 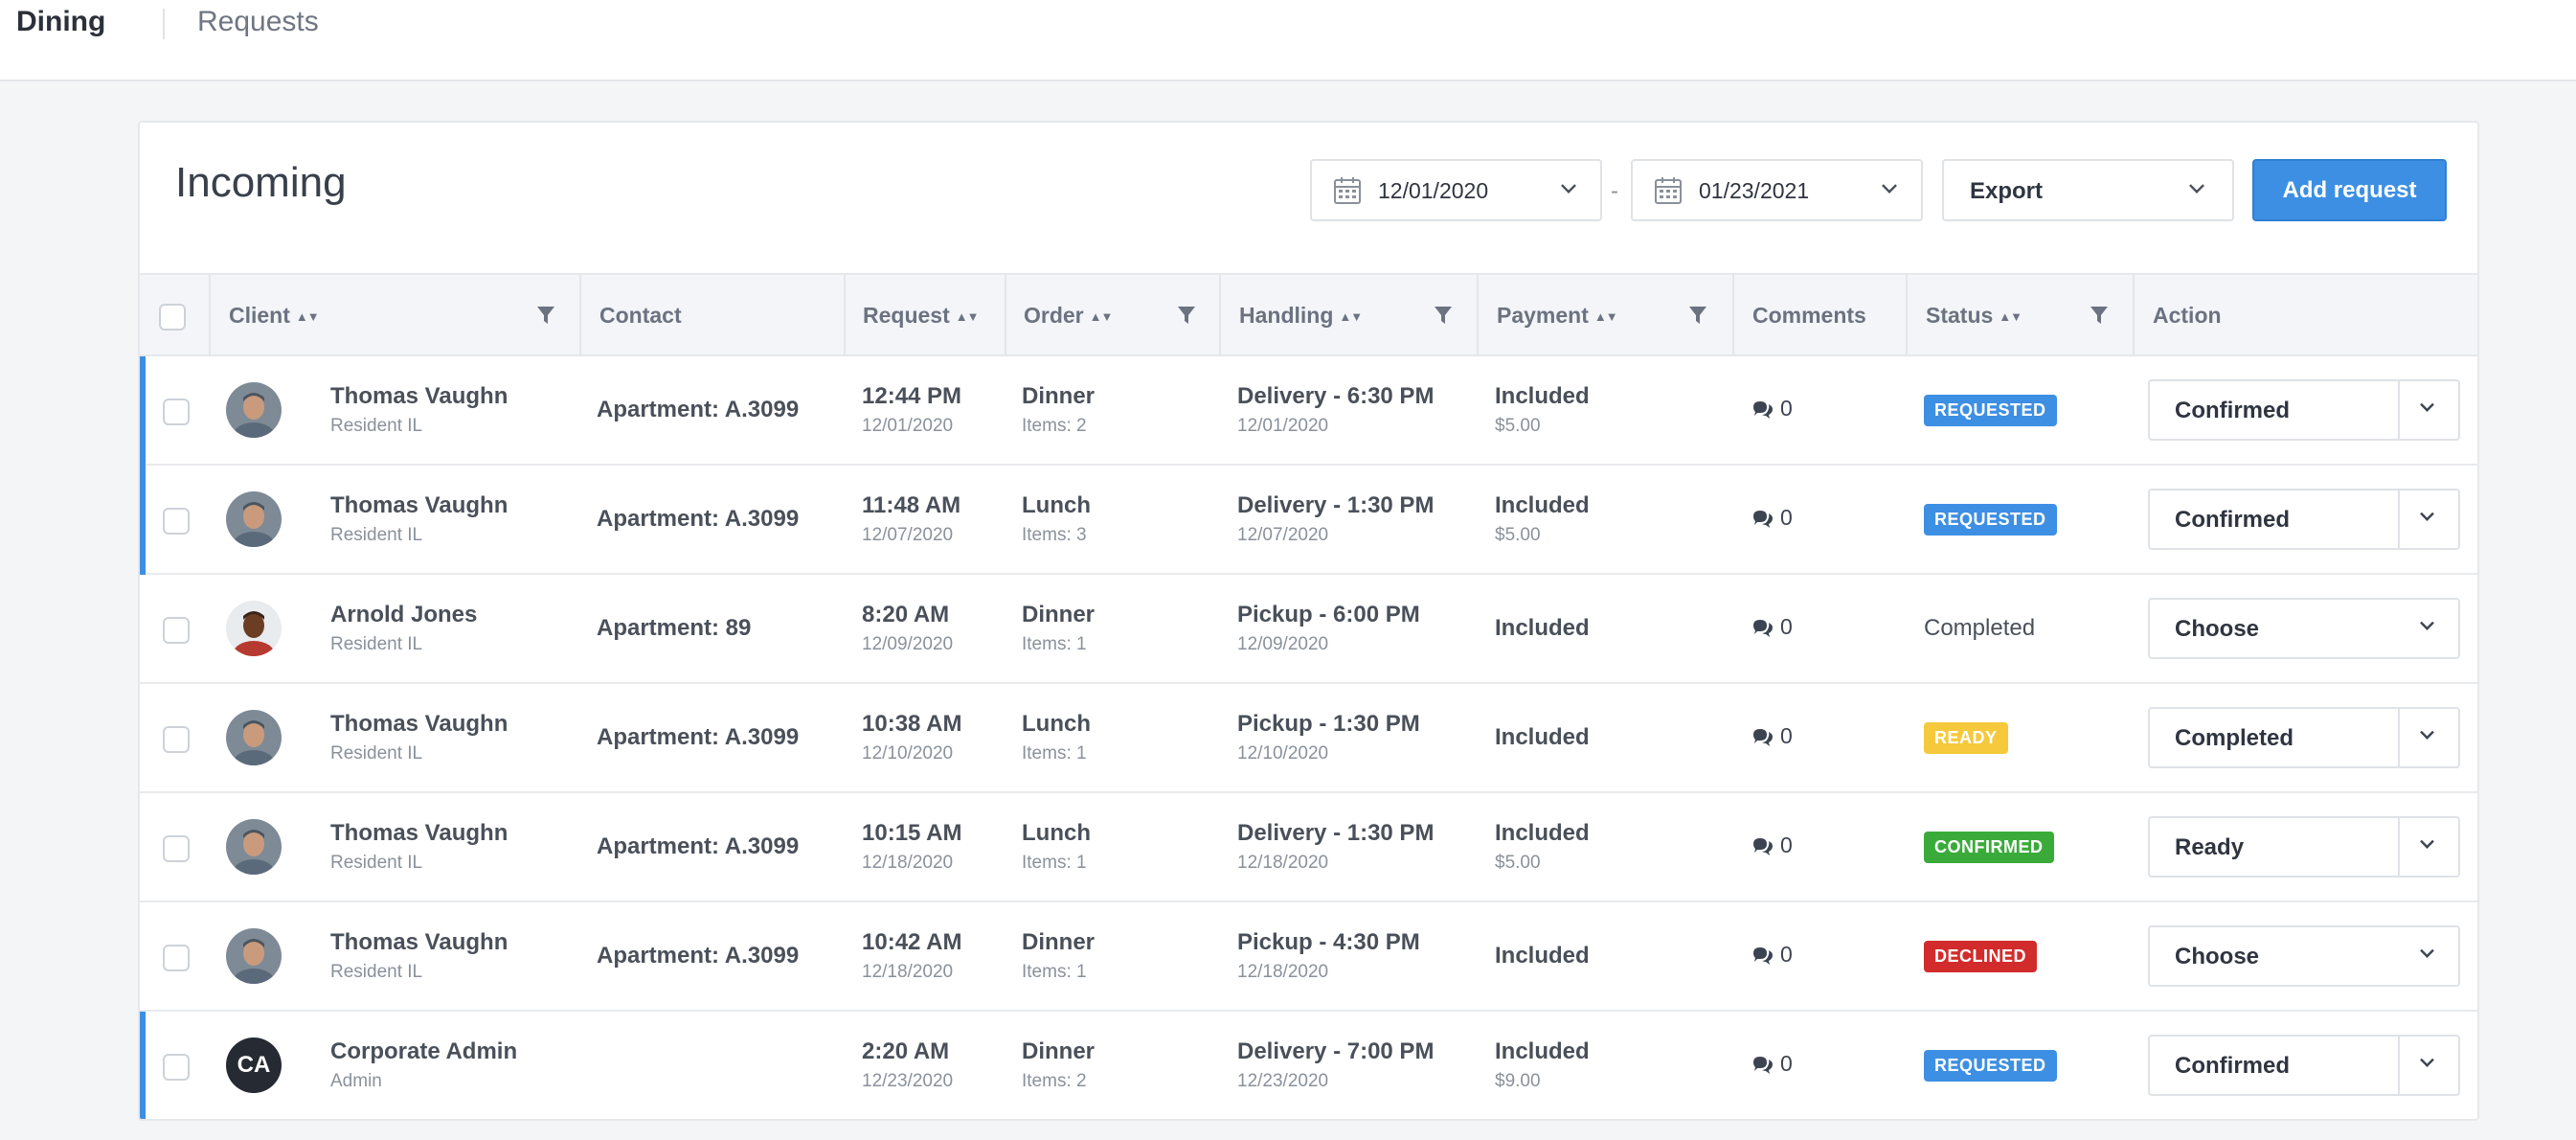 What do you see at coordinates (1347, 190) in the screenshot?
I see `calendar-icon` at bounding box center [1347, 190].